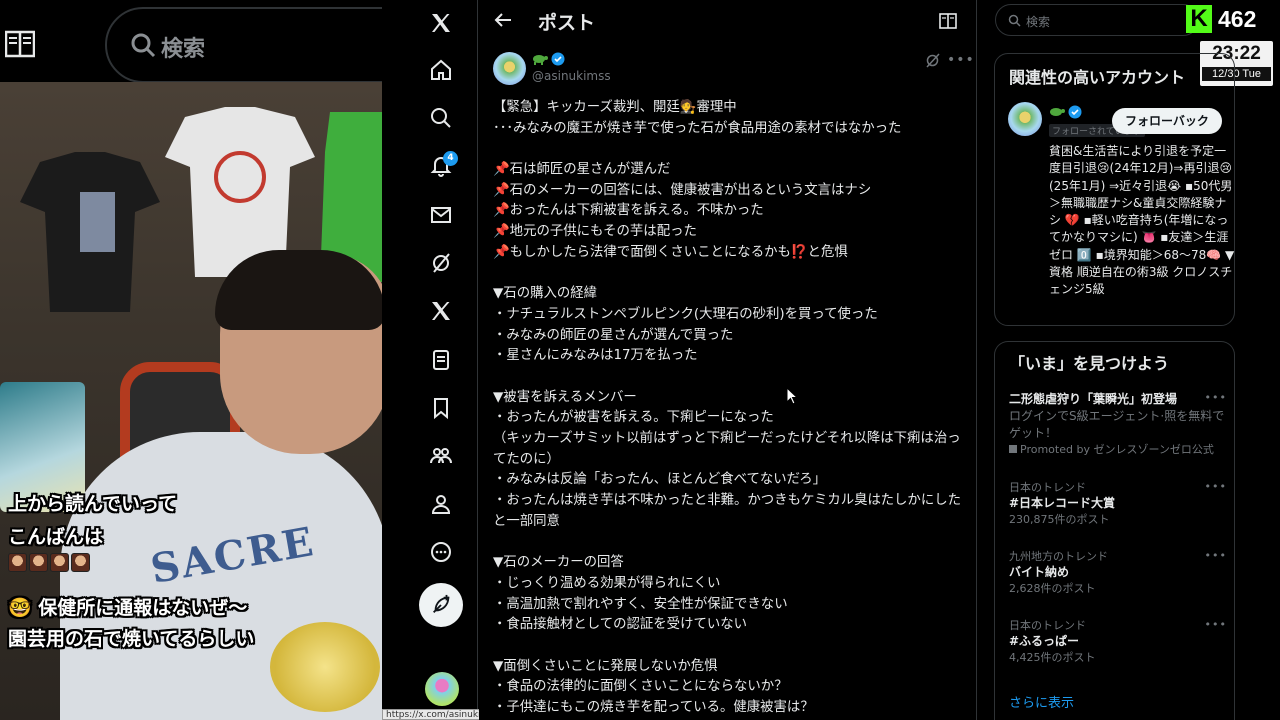  I want to click on post-line: （キッカーズサミット以前はずっと下痢ピーだったけどそれ以降は下痢は治ってたのに）, so click(727, 449).